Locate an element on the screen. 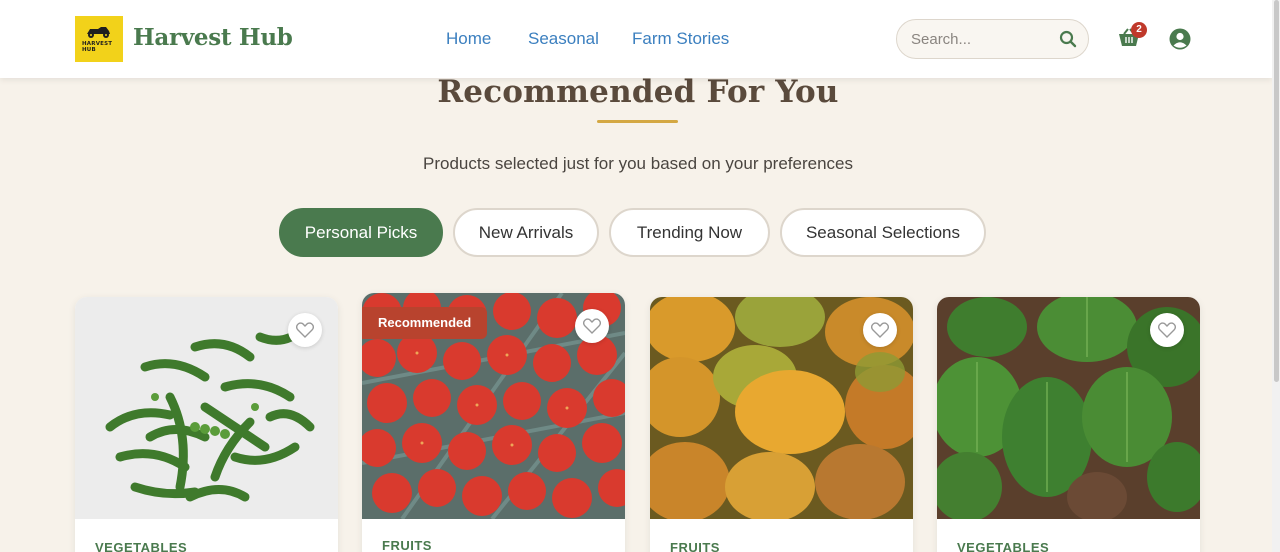 This screenshot has height=552, width=1280. tab-seasonal-selections: Seasonal Selections is located at coordinates (883, 232).